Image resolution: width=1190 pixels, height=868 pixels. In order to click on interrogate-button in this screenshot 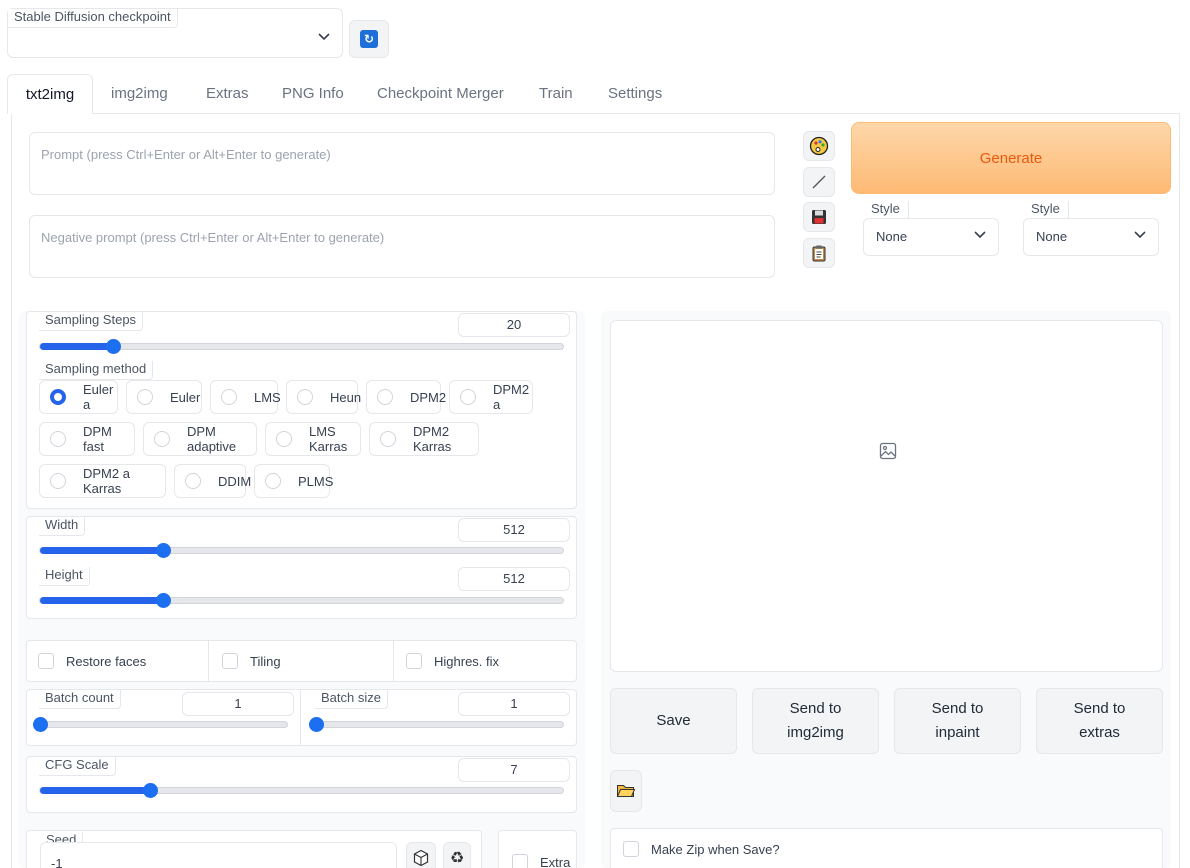, I will do `click(819, 146)`.